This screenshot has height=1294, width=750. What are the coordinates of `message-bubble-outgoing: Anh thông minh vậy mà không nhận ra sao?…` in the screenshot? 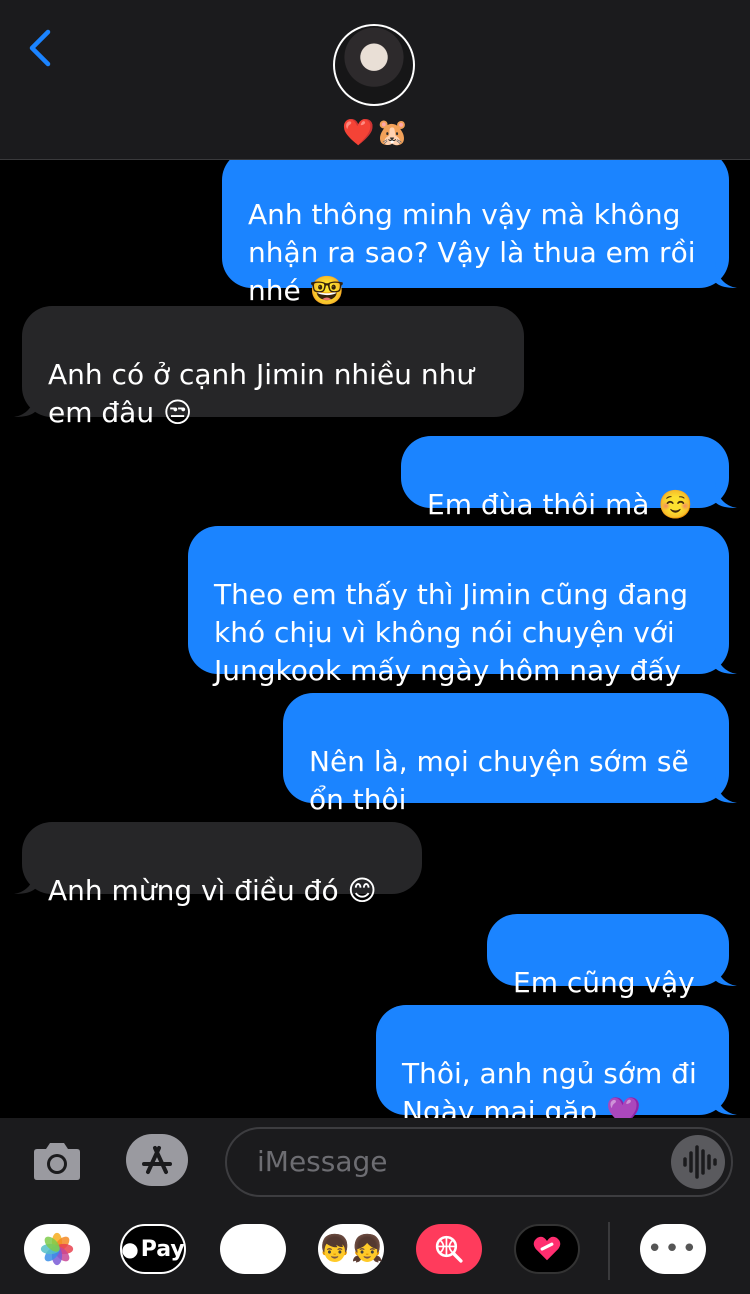 It's located at (479, 233).